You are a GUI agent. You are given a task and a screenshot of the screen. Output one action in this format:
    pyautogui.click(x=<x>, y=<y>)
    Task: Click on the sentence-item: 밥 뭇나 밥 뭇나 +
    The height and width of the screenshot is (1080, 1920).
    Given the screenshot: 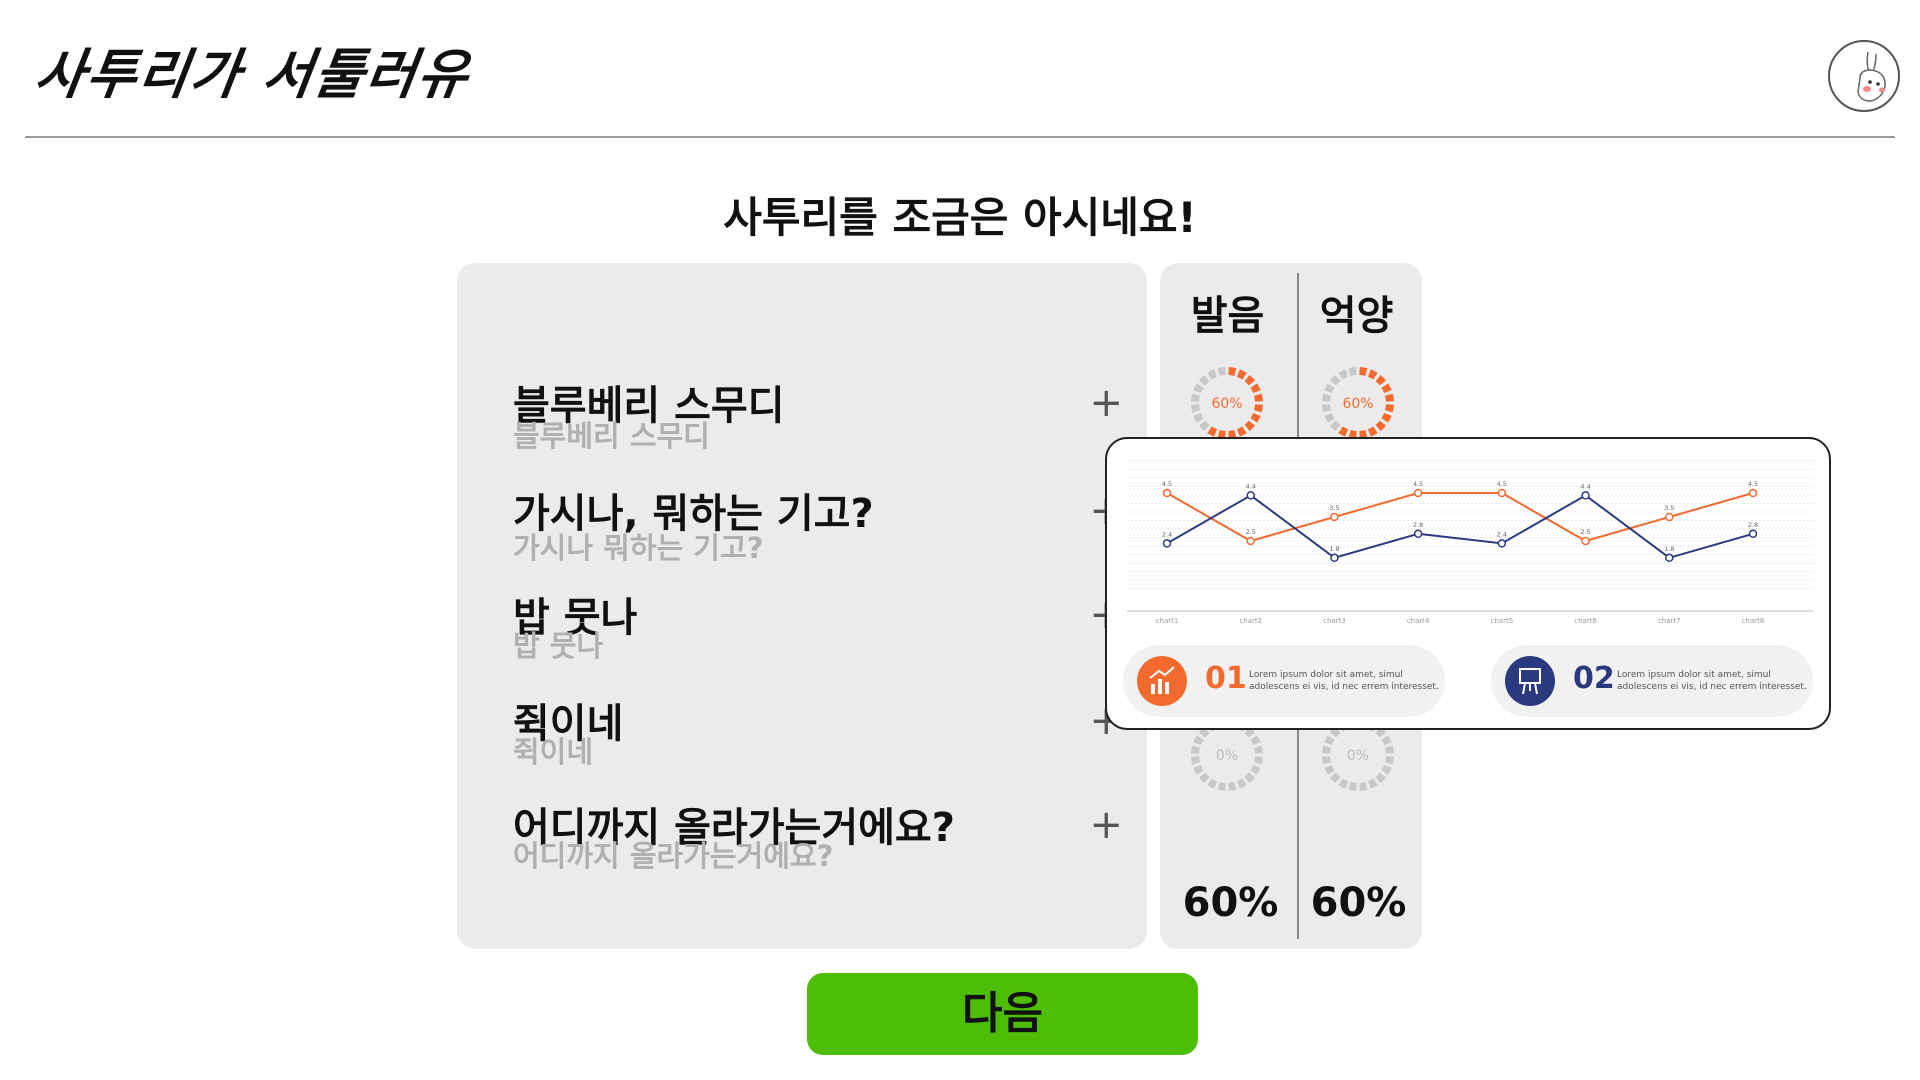 What is the action you would take?
    pyautogui.click(x=818, y=635)
    